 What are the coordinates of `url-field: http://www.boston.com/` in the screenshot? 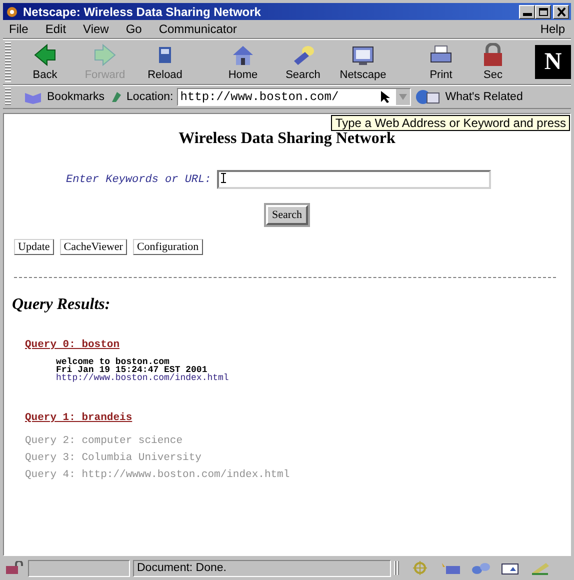 It's located at (294, 97).